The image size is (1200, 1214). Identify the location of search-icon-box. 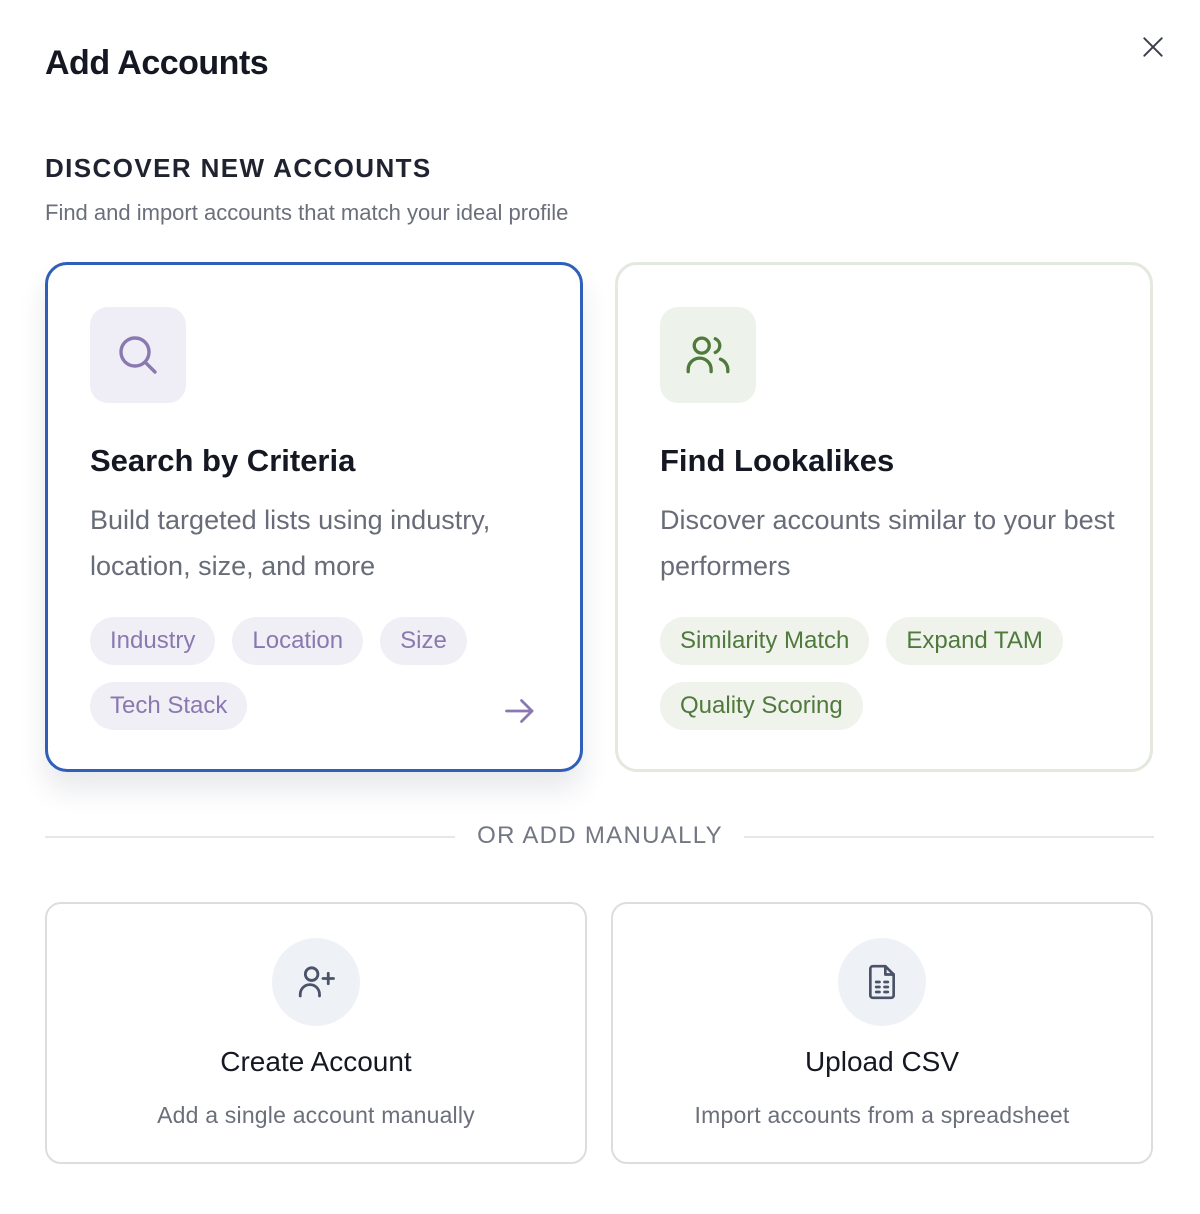
(138, 355).